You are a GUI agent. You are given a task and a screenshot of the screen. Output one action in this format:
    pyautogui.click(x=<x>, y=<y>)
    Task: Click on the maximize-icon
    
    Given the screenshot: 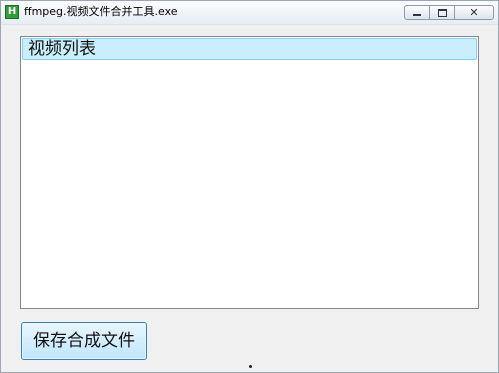 What is the action you would take?
    pyautogui.click(x=442, y=13)
    